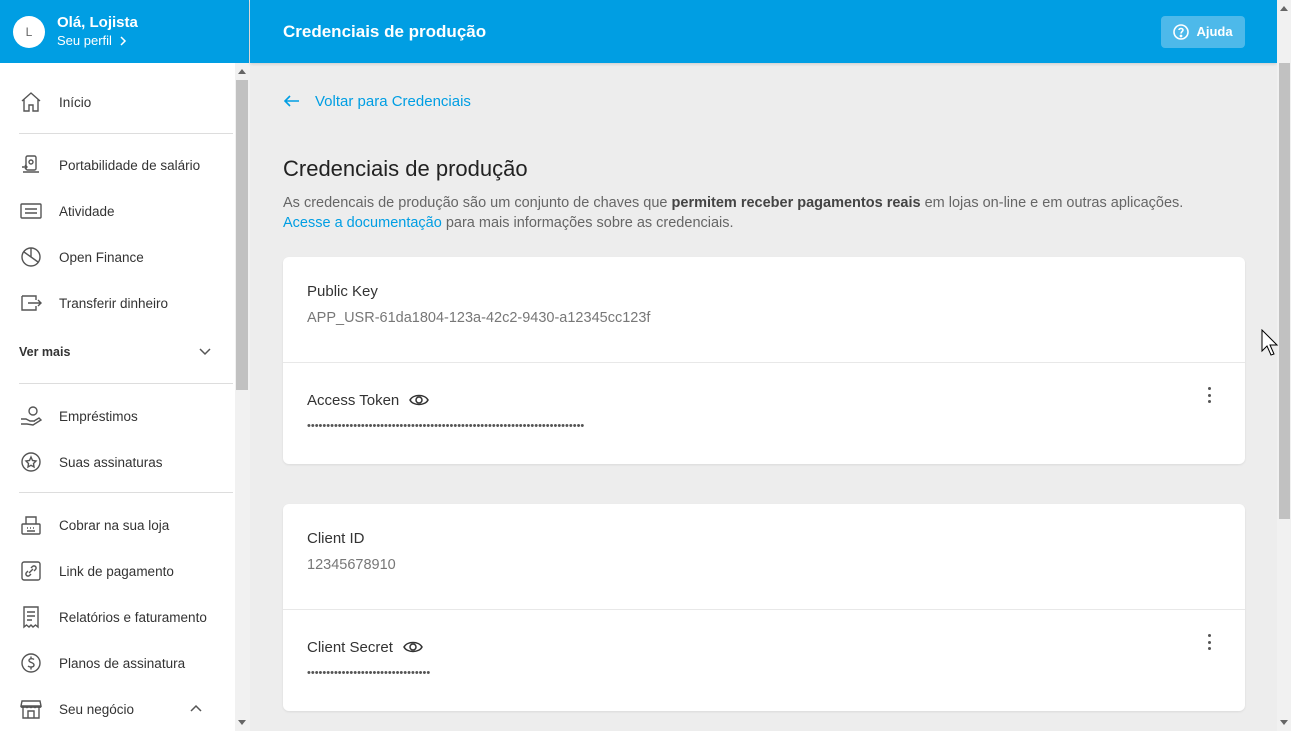  Describe the element at coordinates (1181, 31) in the screenshot. I see `help-icon` at that location.